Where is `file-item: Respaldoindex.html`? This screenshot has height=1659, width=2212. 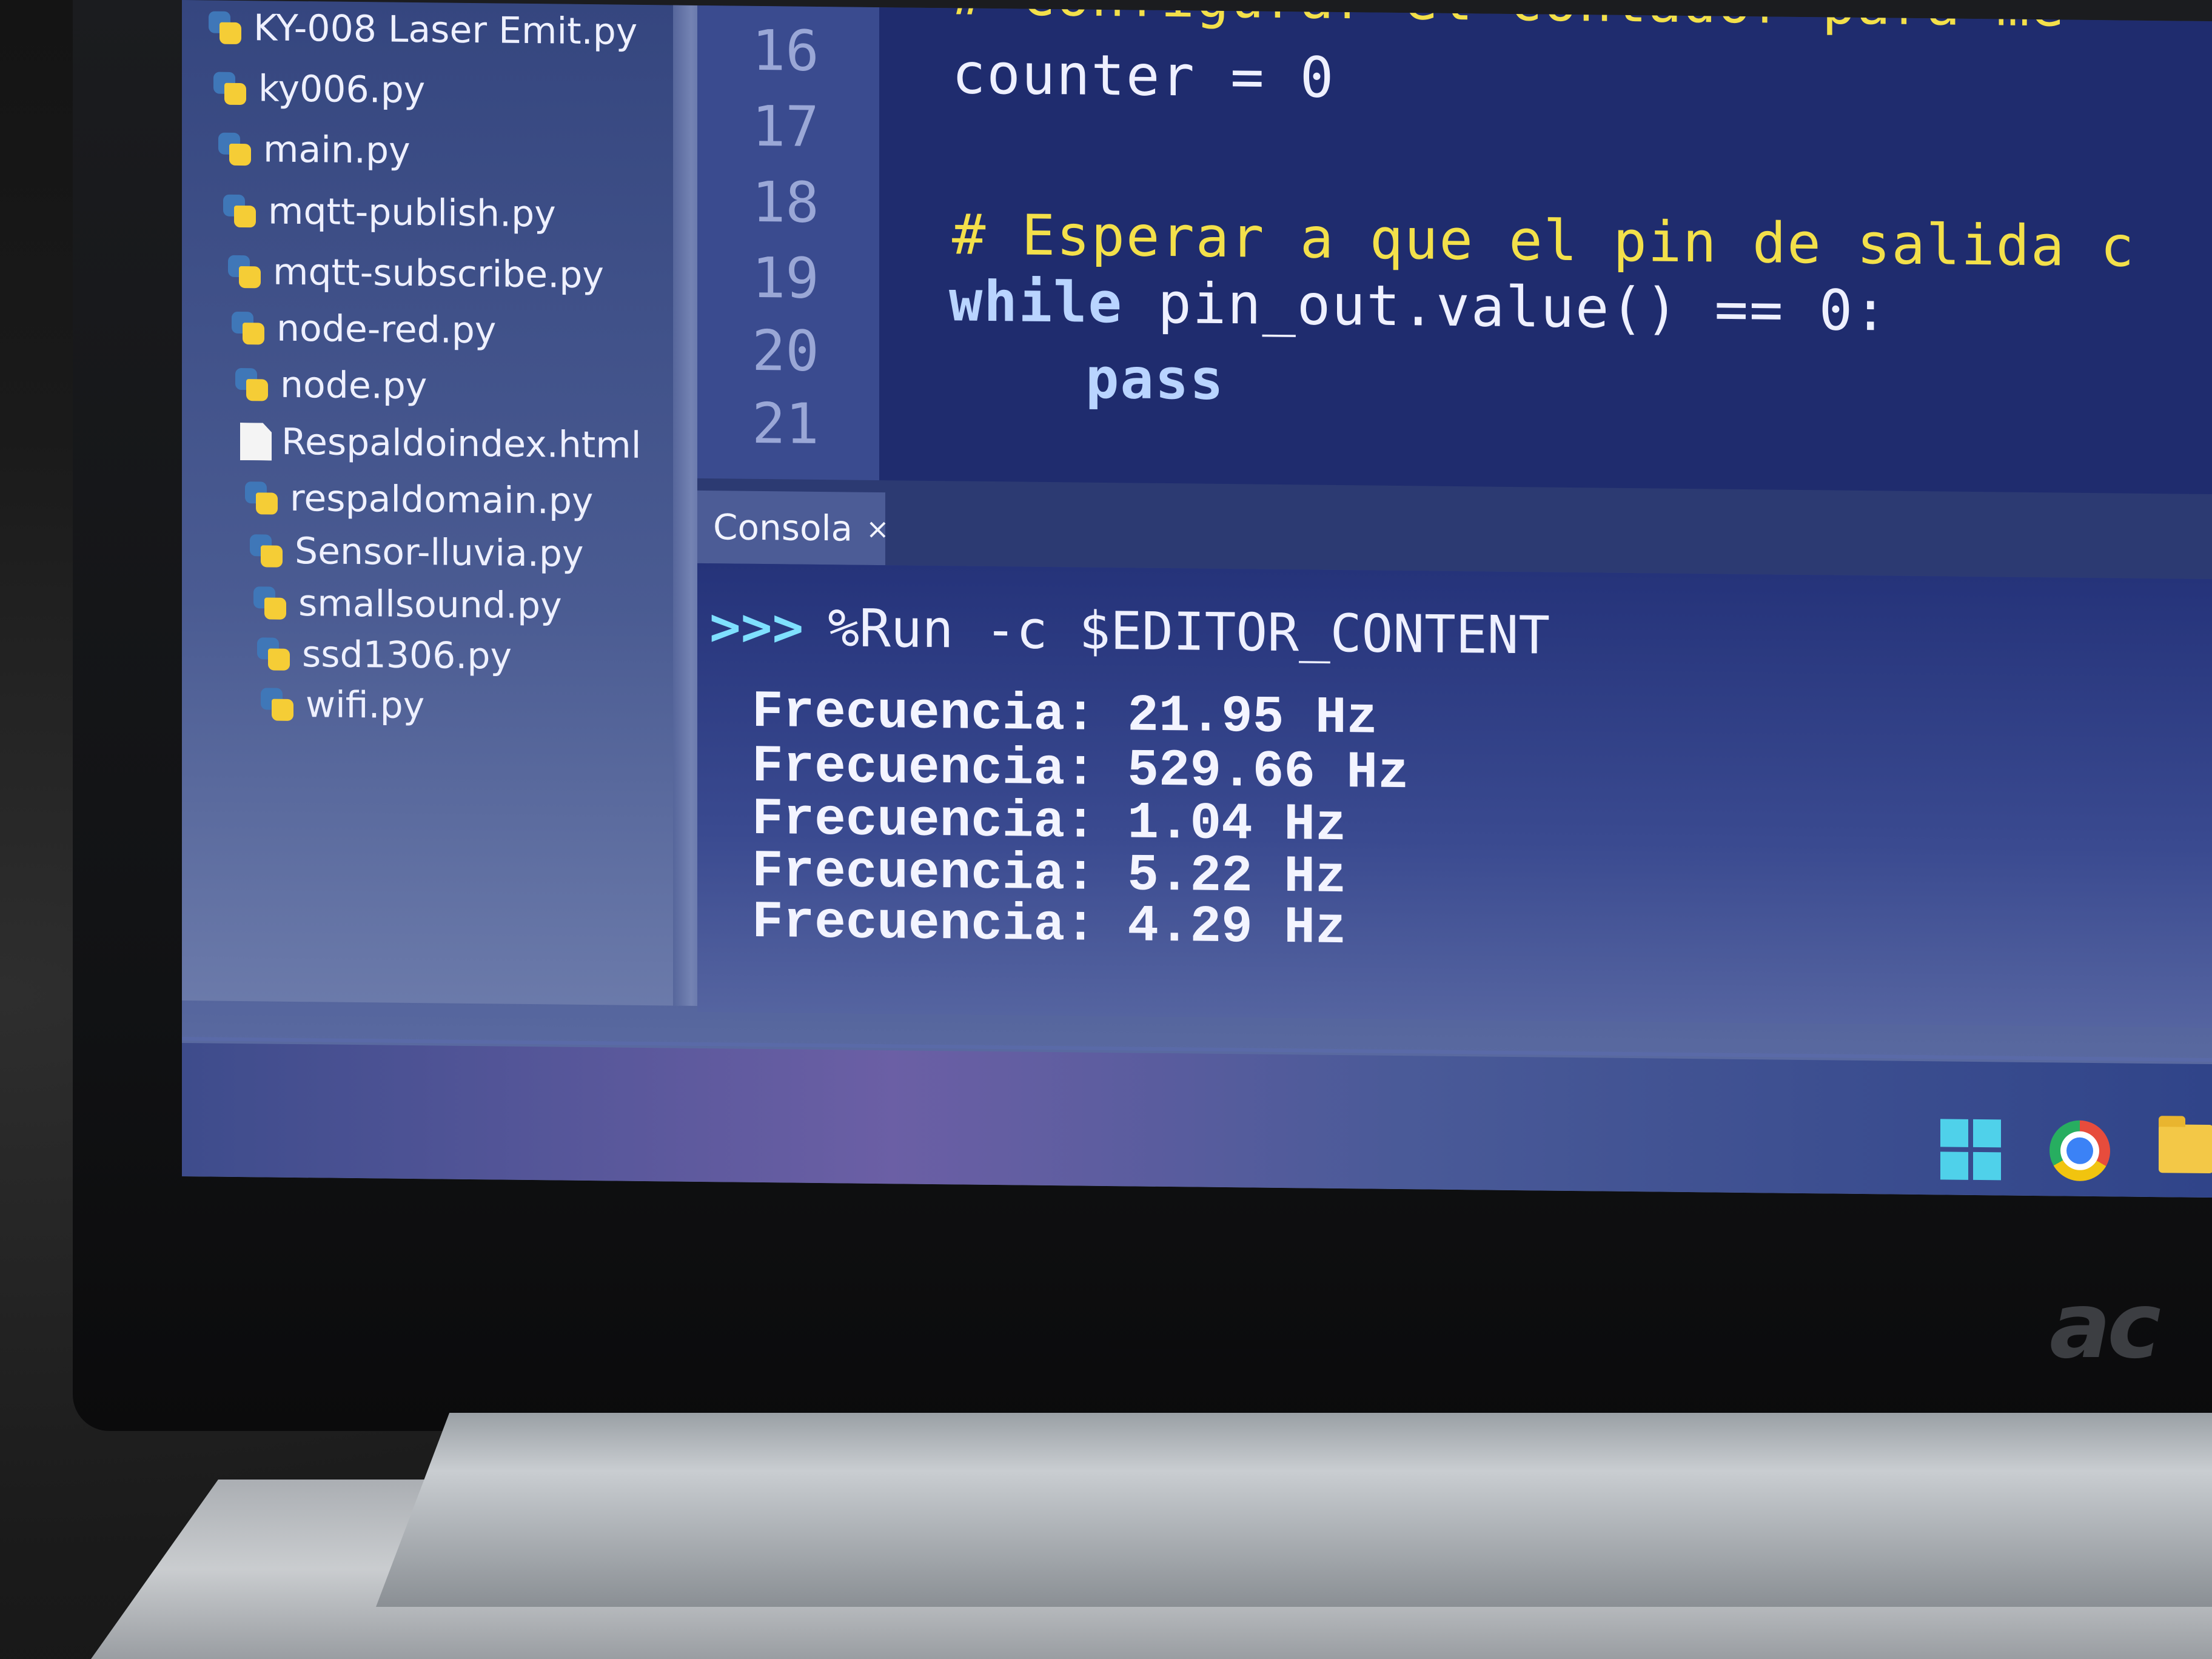 file-item: Respaldoindex.html is located at coordinates (440, 444).